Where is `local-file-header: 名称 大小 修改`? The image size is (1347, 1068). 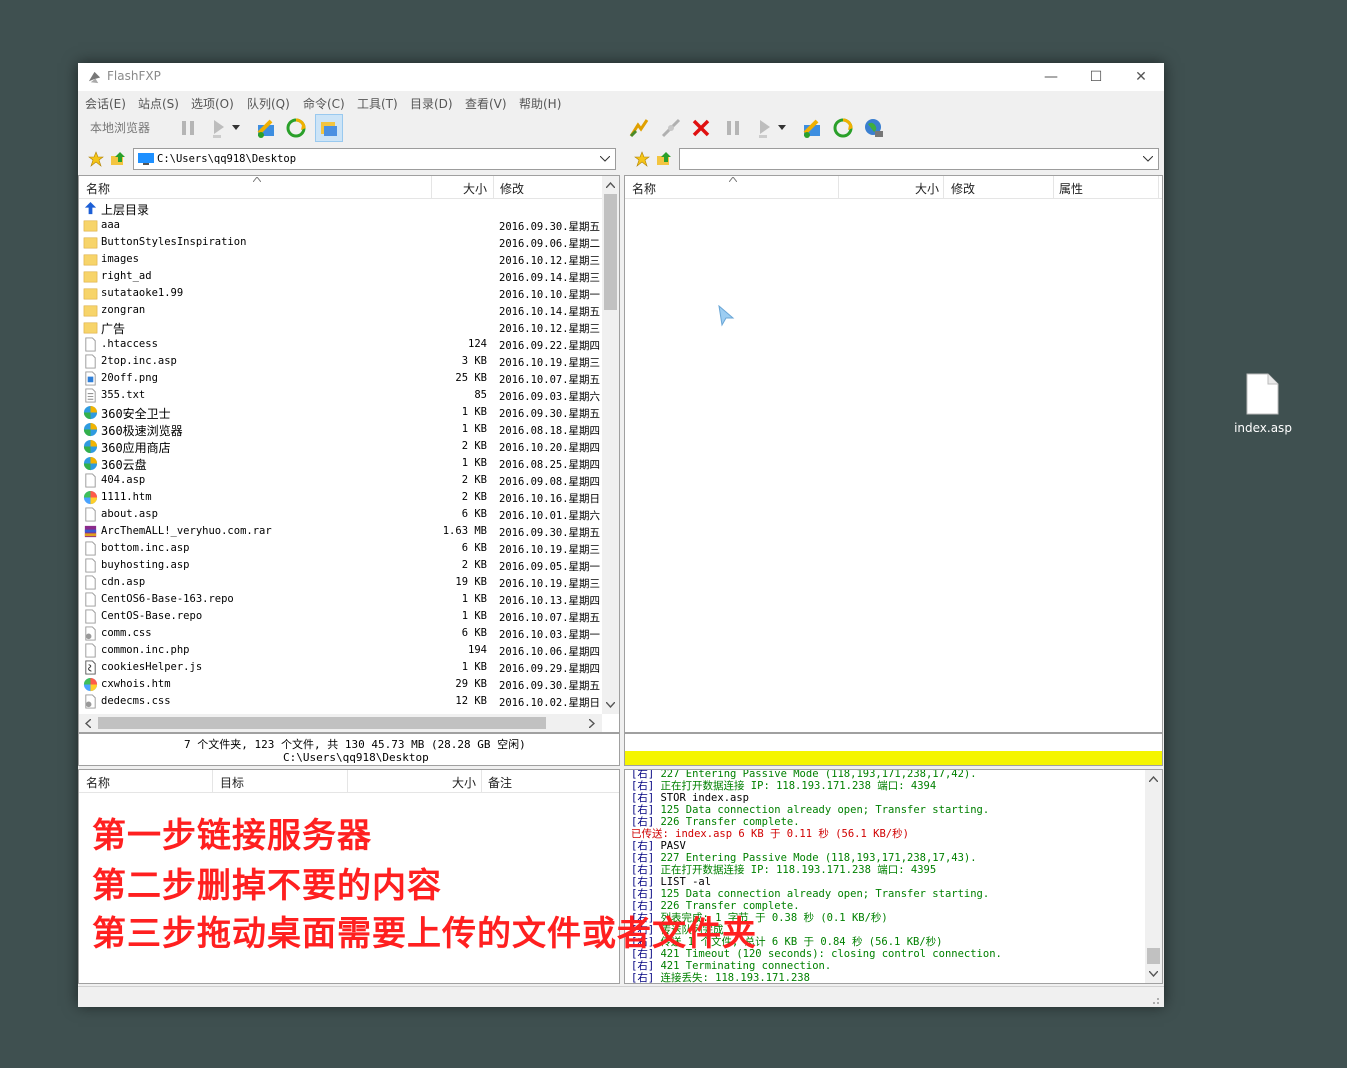 local-file-header: 名称 大小 修改 is located at coordinates (349, 187).